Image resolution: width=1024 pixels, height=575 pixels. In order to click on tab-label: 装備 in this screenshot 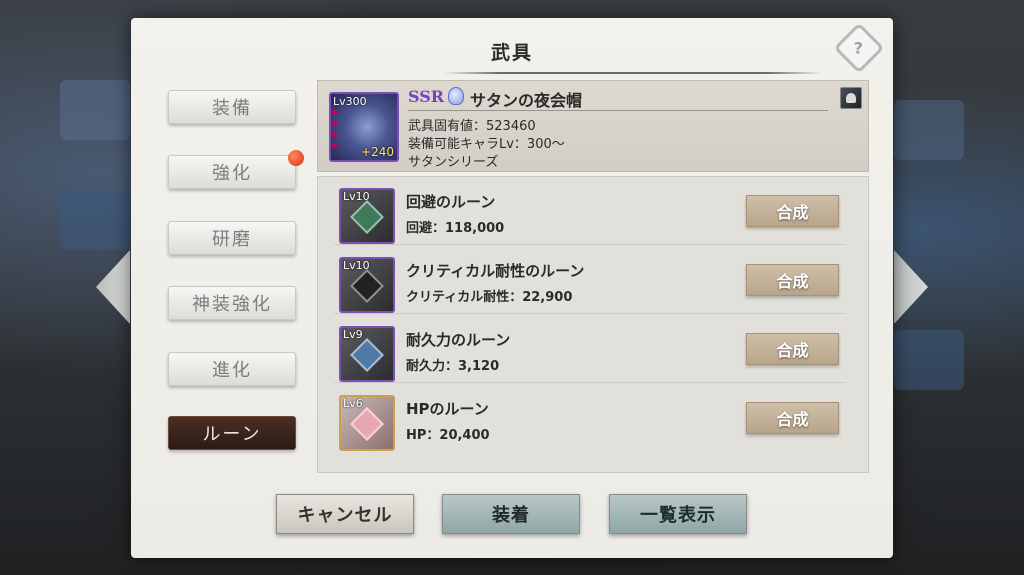, I will do `click(232, 108)`.